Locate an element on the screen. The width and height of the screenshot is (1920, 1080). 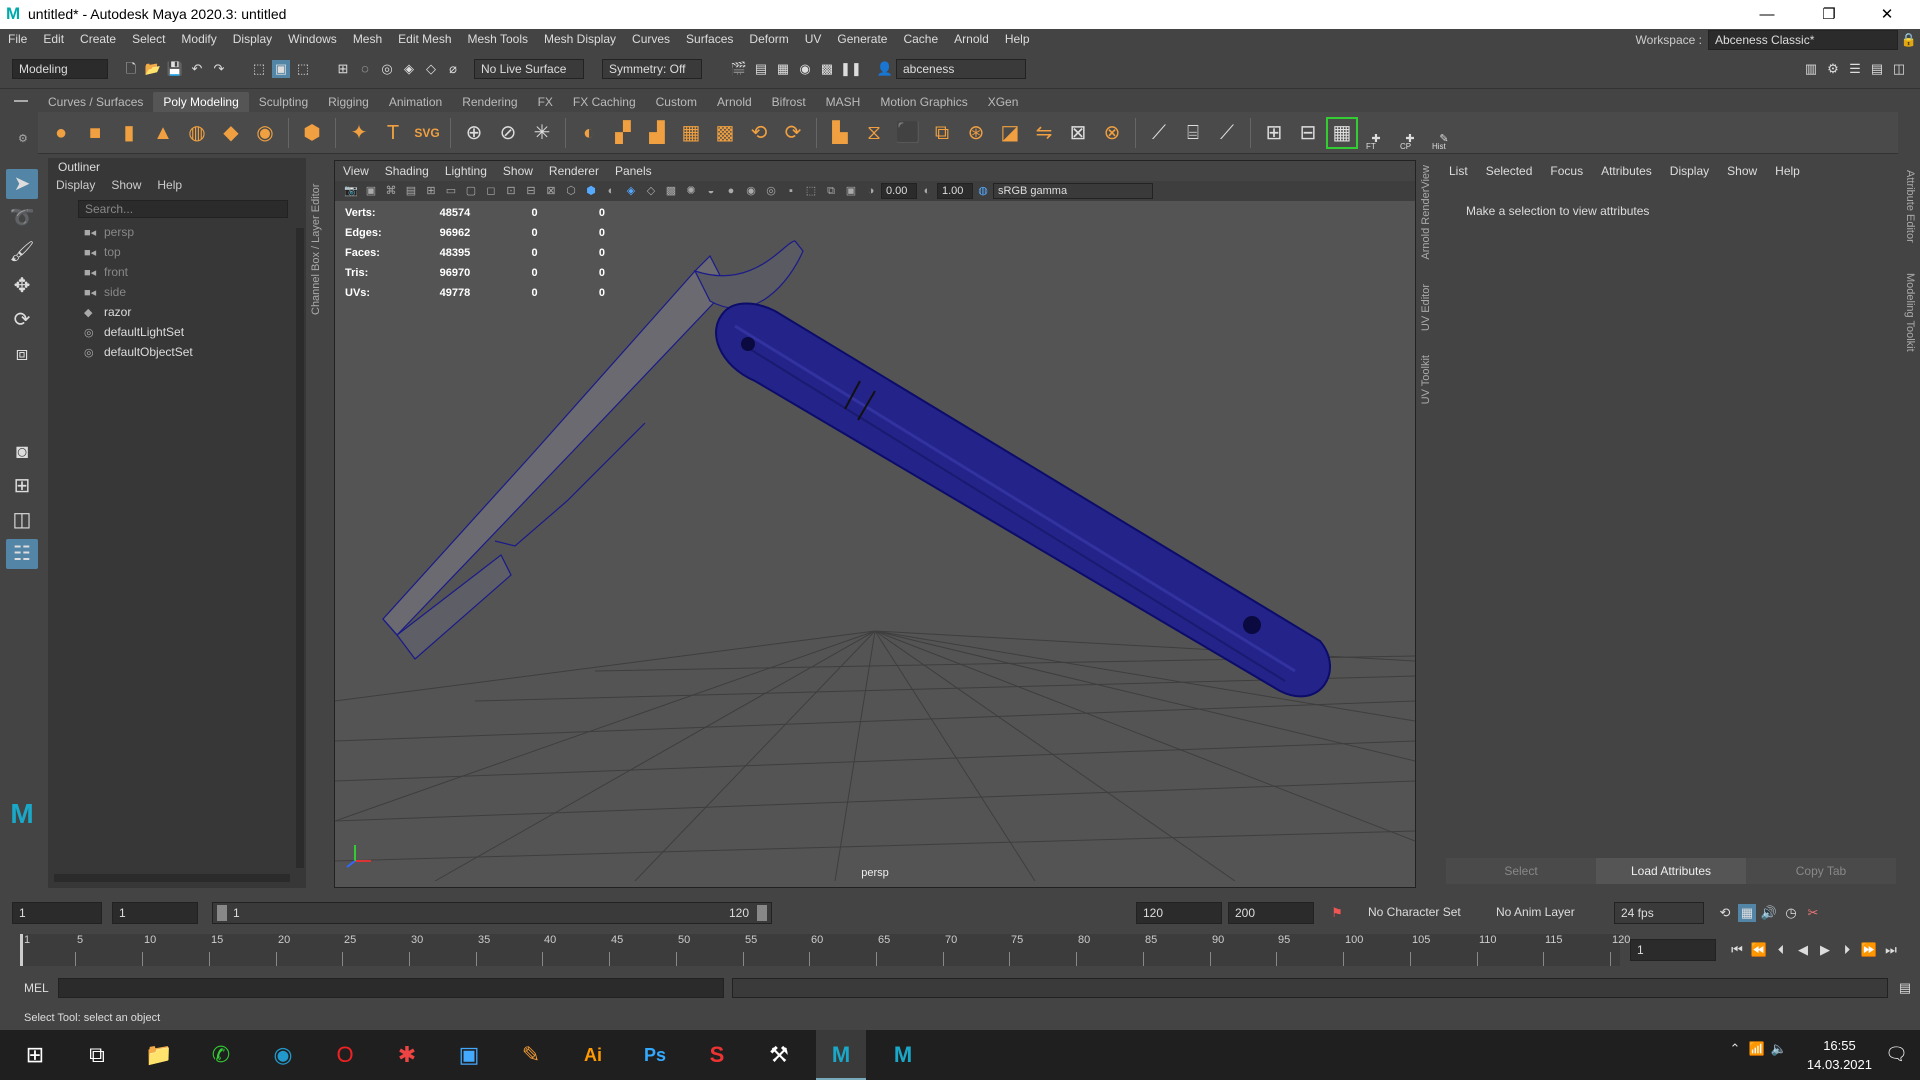
new-scene-icon: 🗋 is located at coordinates (131, 69).